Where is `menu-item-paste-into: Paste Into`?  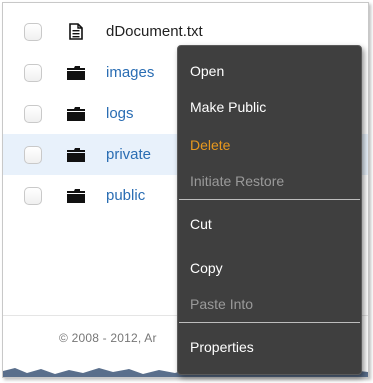 menu-item-paste-into: Paste Into is located at coordinates (222, 304).